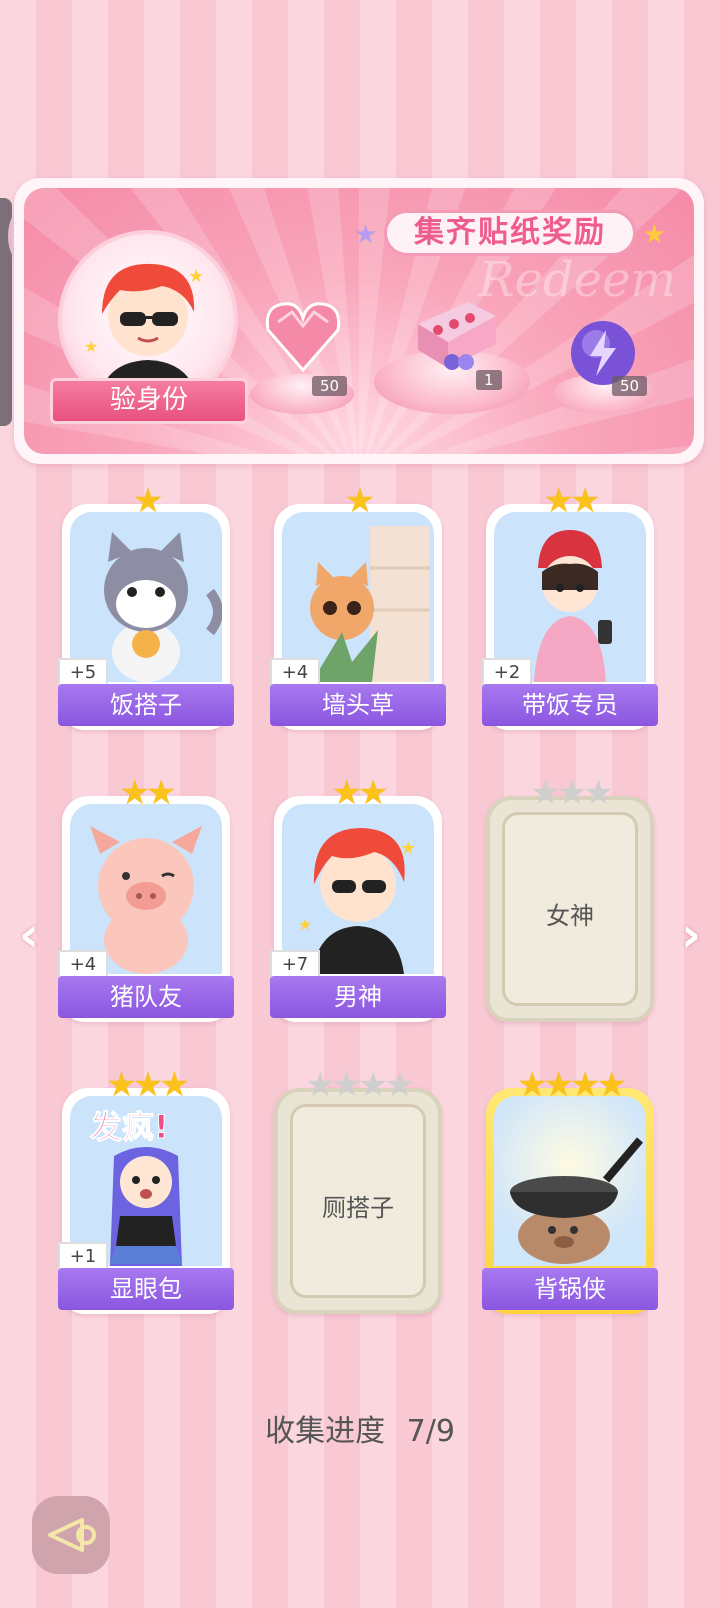 This screenshot has height=1608, width=720. Describe the element at coordinates (570, 607) in the screenshot. I see `sticker-card: +2 带饭专员 ★★` at that location.